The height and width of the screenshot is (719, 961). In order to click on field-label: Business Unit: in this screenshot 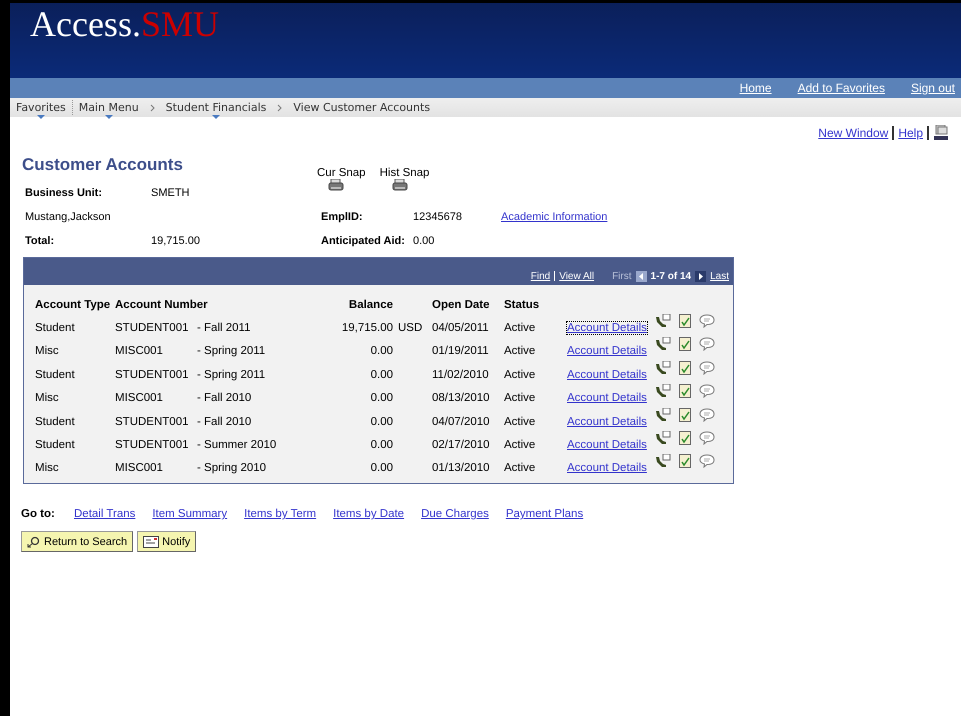, I will do `click(64, 193)`.